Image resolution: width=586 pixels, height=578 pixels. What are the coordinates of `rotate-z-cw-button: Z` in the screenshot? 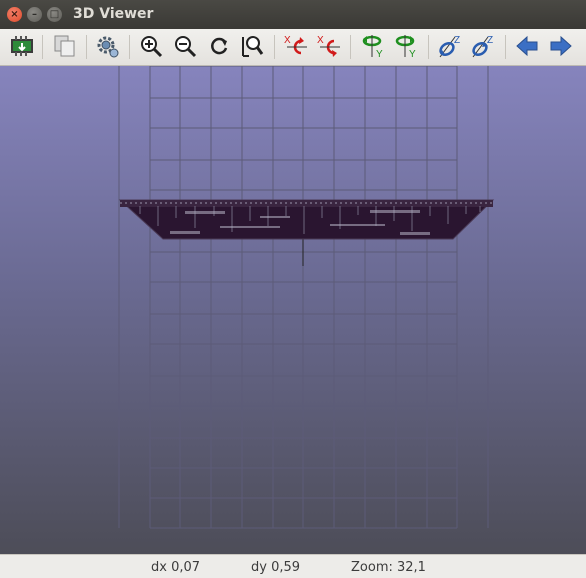 It's located at (450, 46).